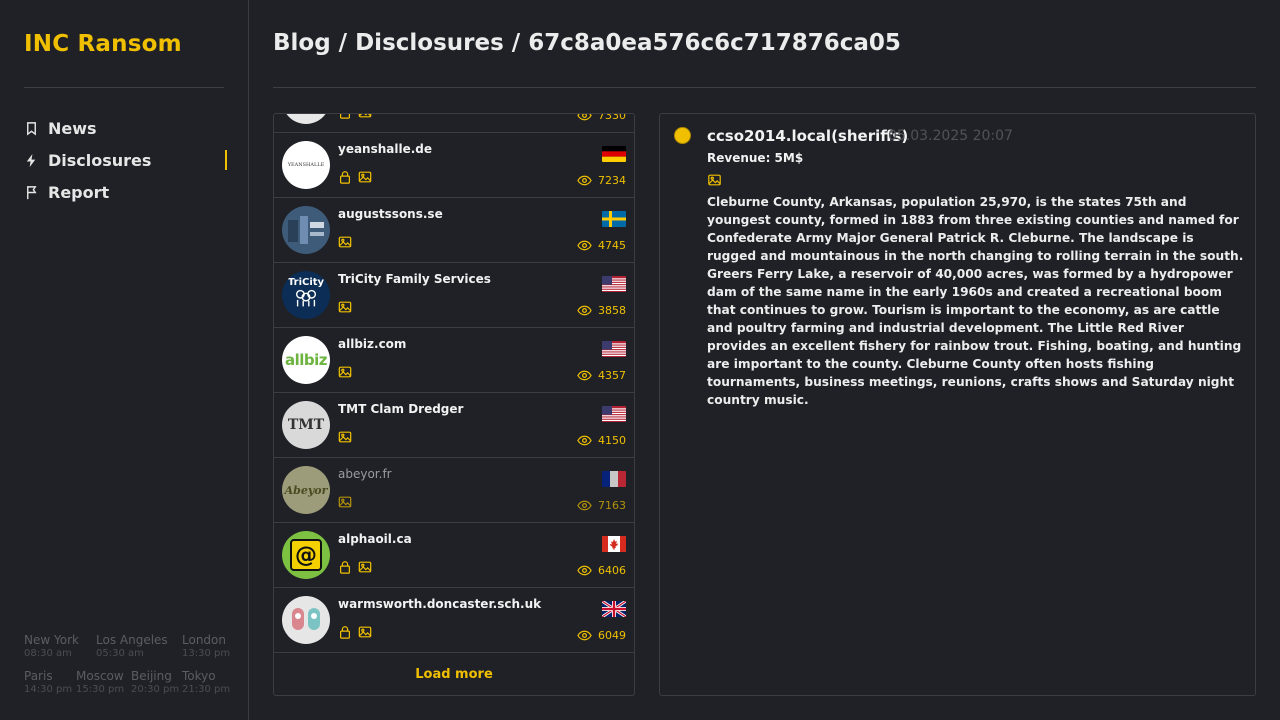  Describe the element at coordinates (31, 160) in the screenshot. I see `lightning-icon` at that location.